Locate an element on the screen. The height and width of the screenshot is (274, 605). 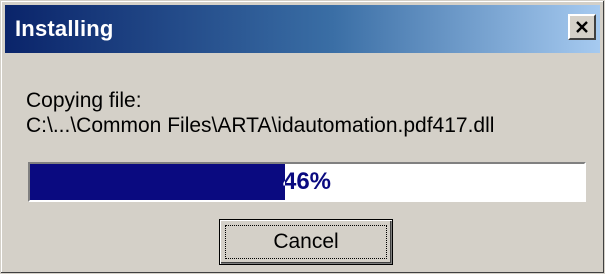
cancel-button: Cancel is located at coordinates (306, 242).